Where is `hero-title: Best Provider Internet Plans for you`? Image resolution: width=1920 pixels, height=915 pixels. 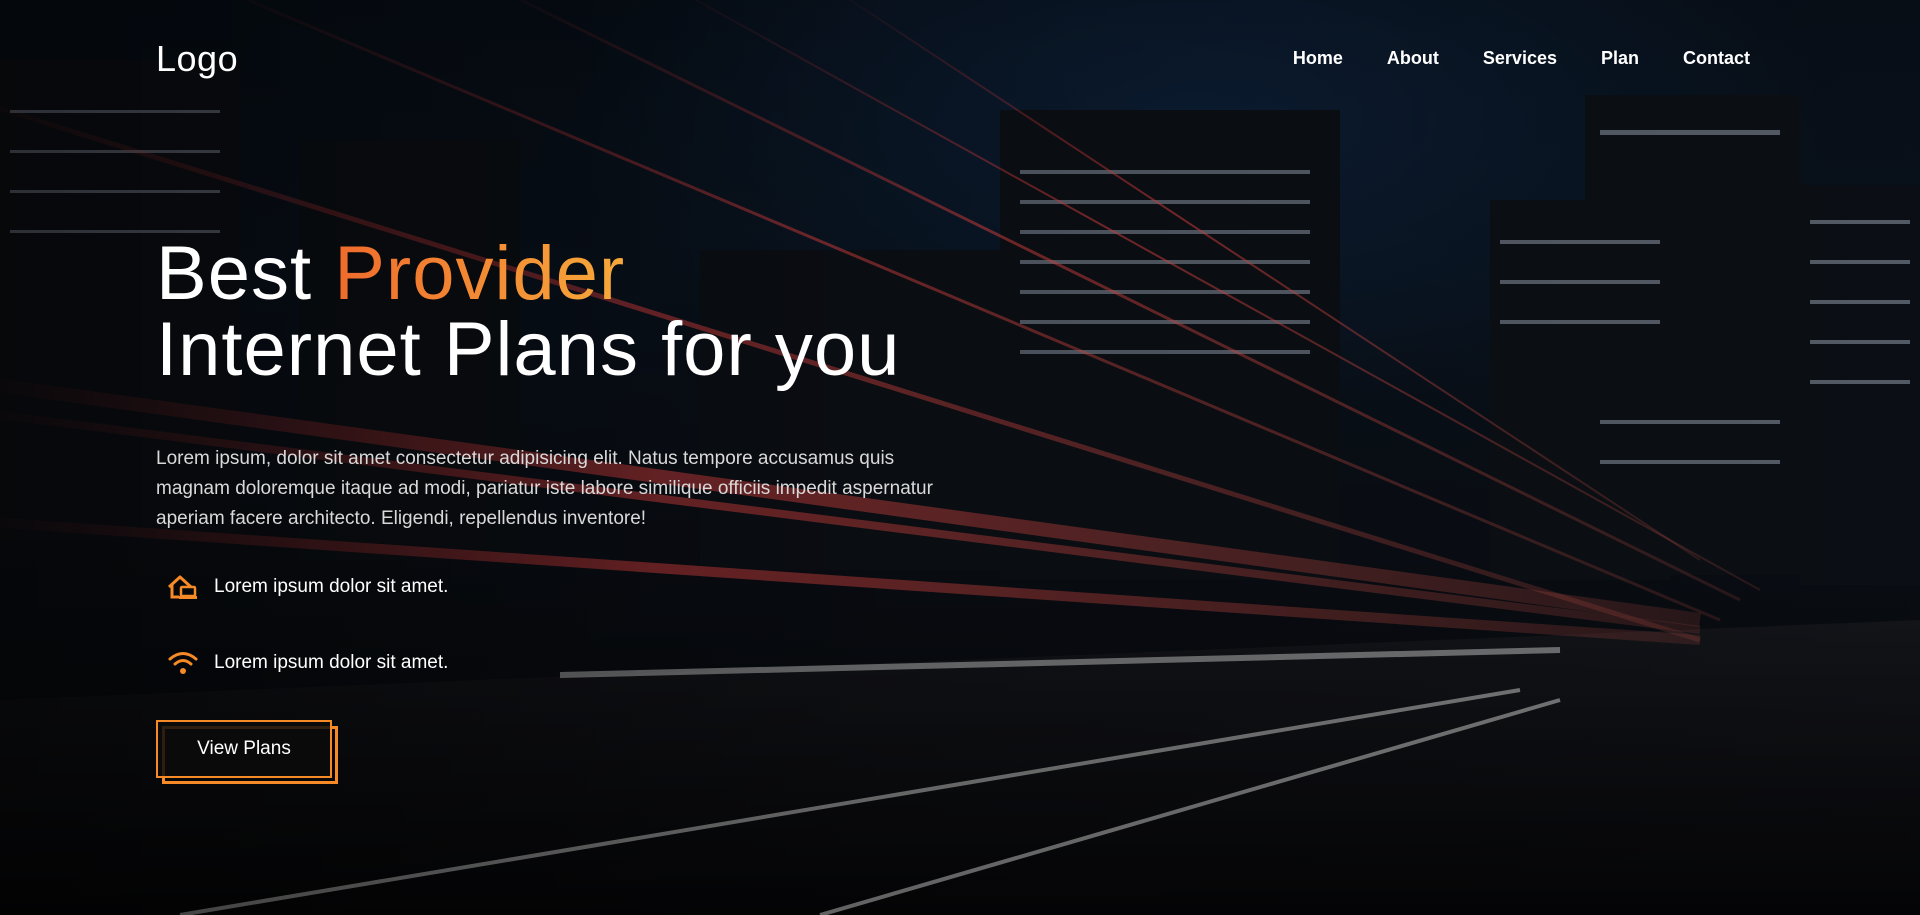
hero-title: Best Provider Internet Plans for you is located at coordinates (528, 312).